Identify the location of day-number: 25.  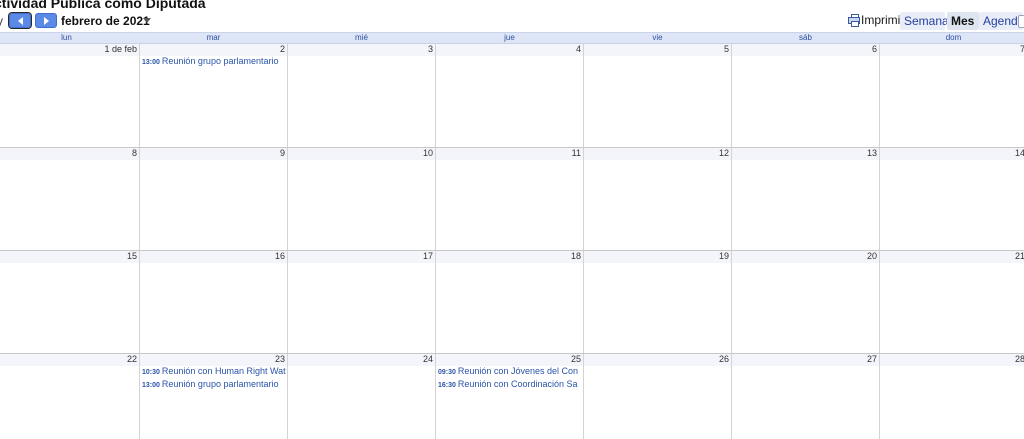
(576, 359).